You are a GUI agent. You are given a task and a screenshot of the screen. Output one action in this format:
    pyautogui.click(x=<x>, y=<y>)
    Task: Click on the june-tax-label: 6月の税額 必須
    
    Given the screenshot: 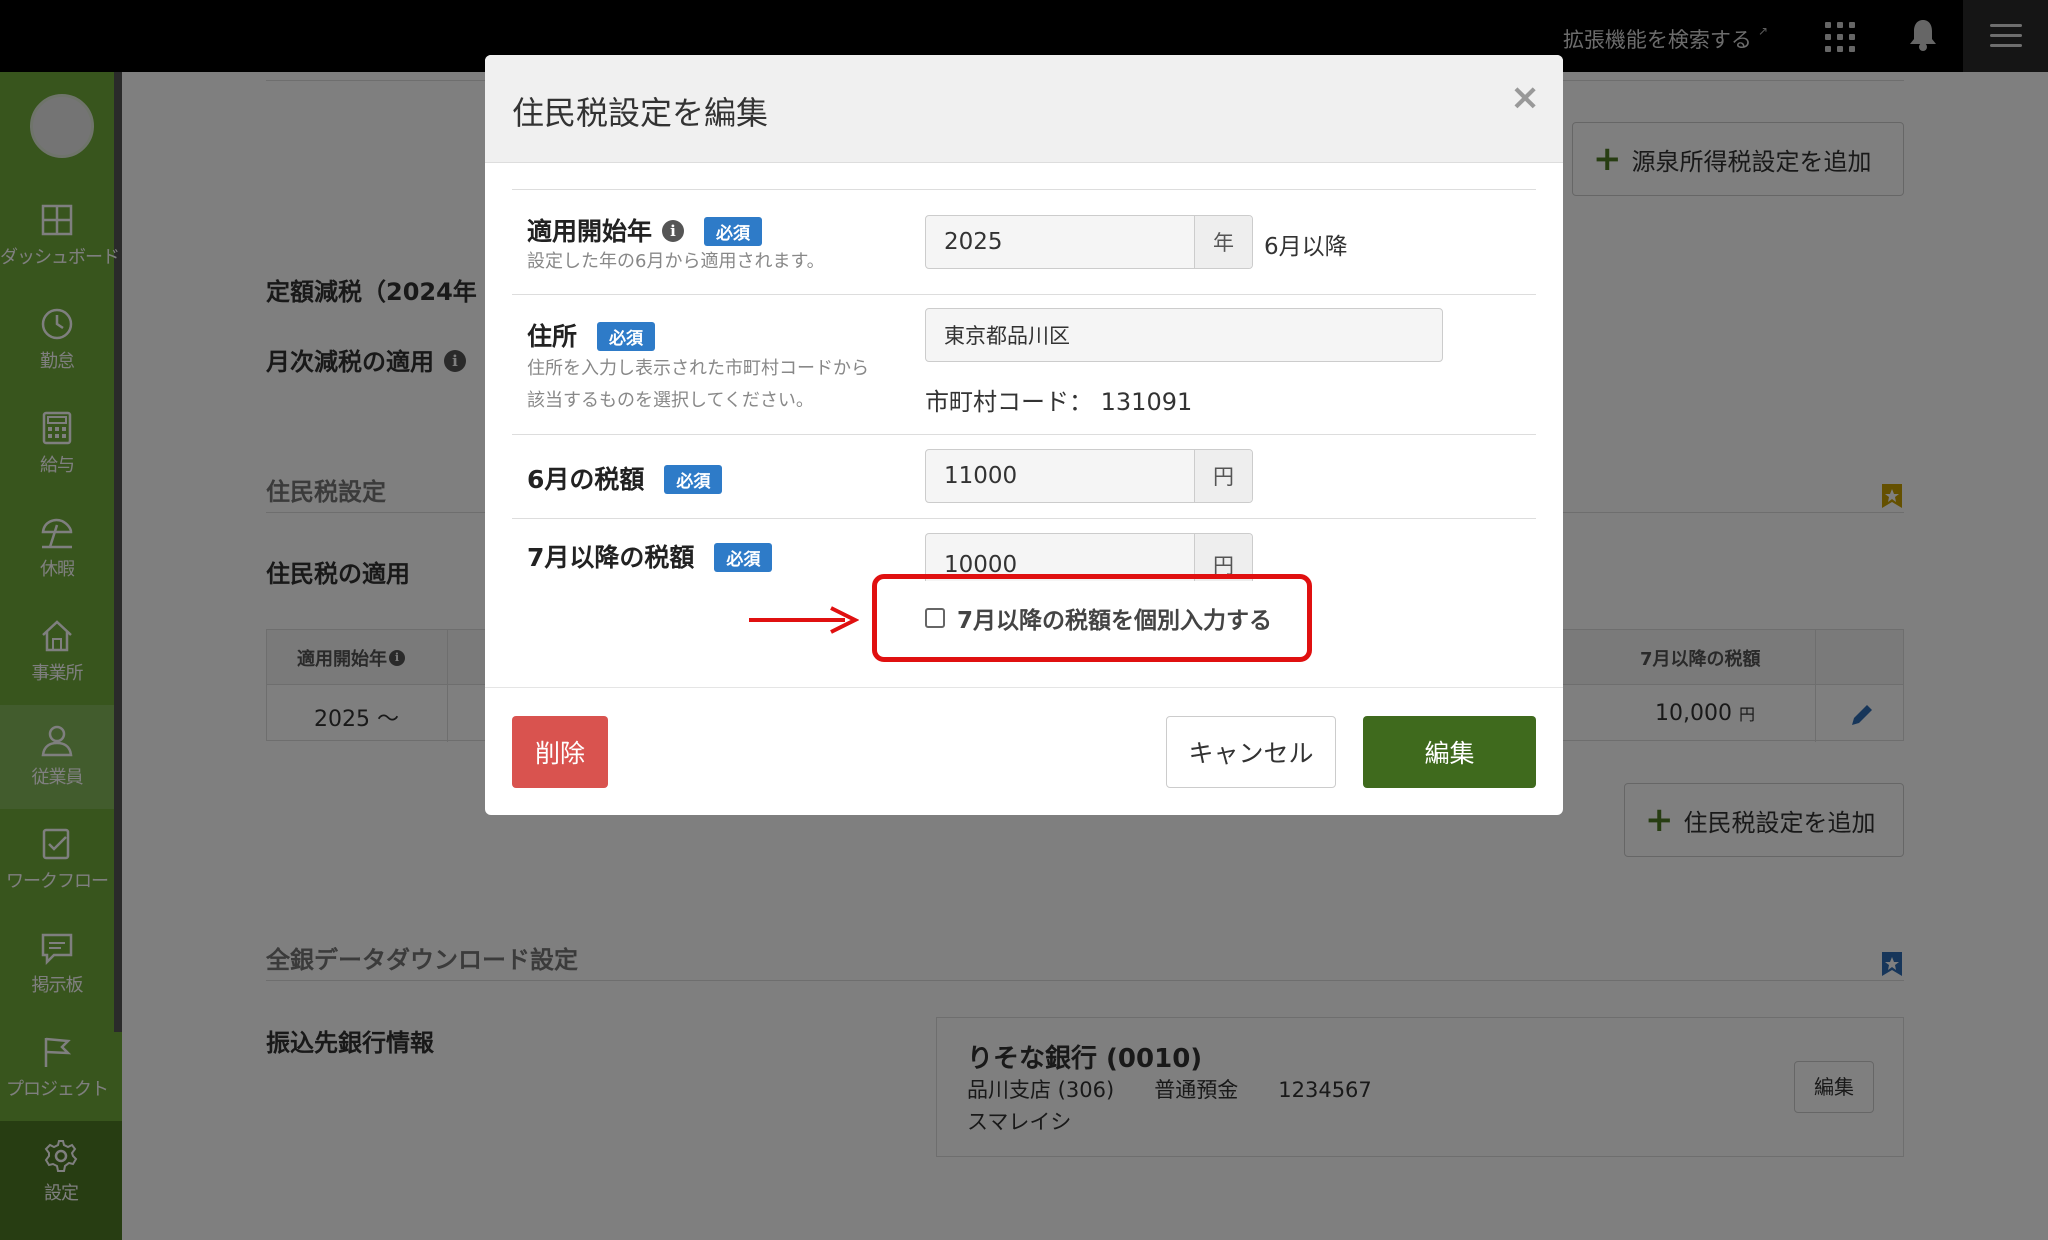 What is the action you would take?
    pyautogui.click(x=625, y=478)
    